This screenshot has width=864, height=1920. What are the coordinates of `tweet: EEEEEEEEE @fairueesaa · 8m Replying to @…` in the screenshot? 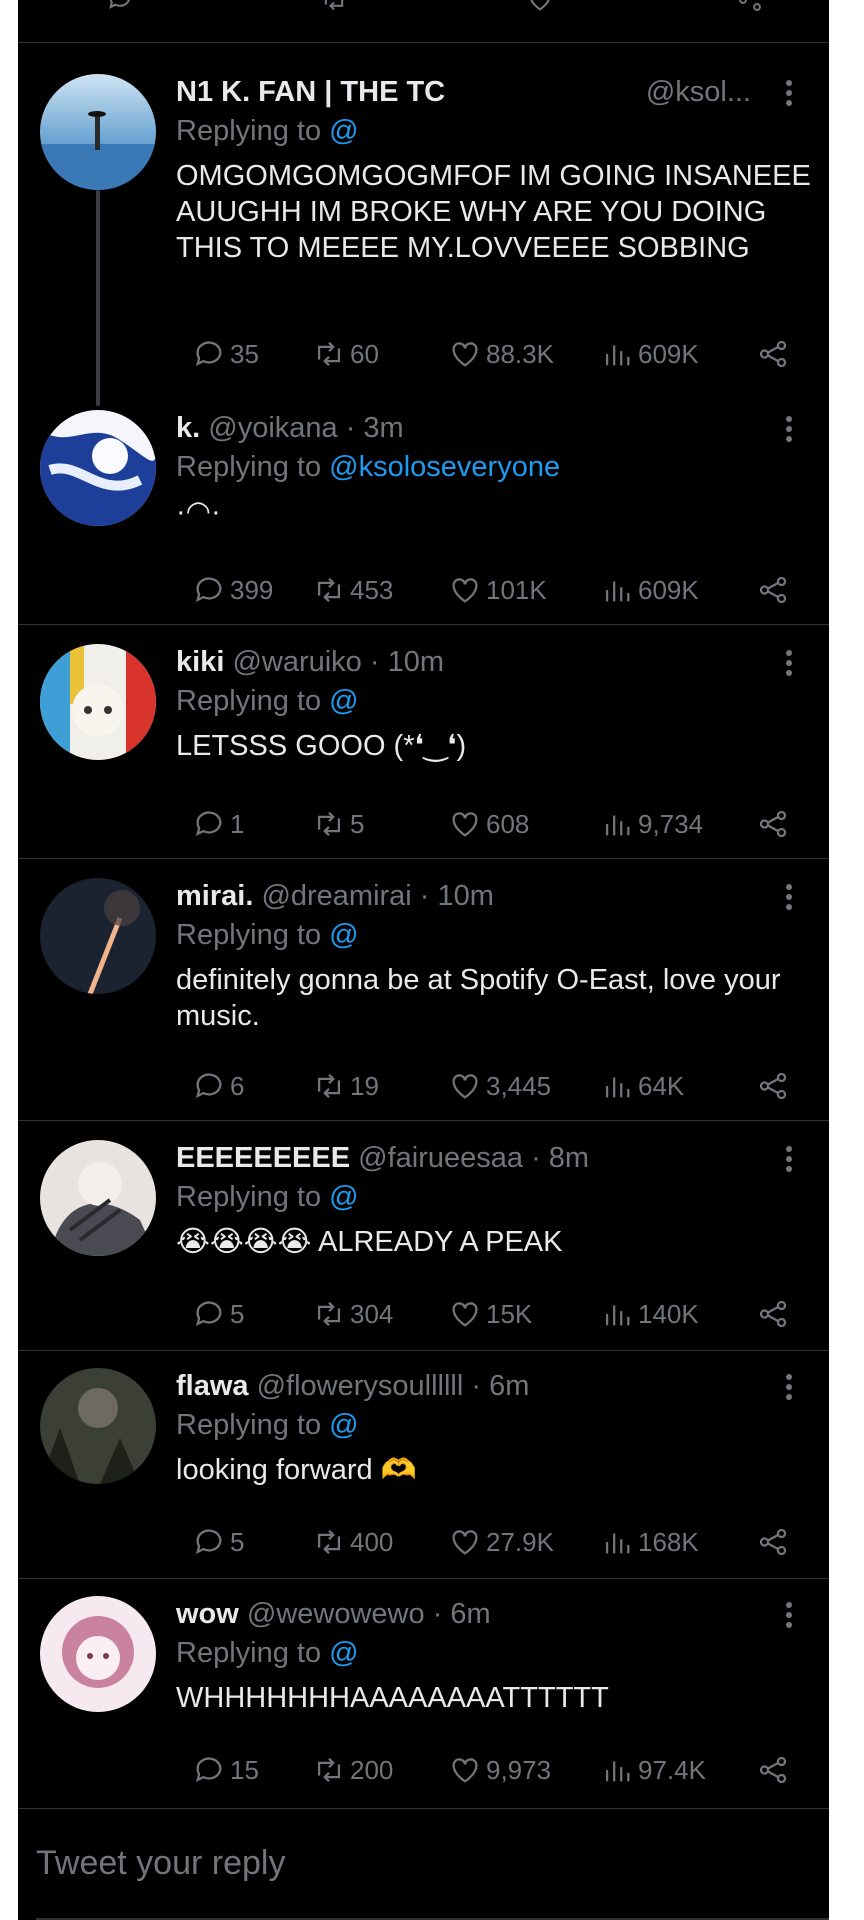 It's located at (423, 1244).